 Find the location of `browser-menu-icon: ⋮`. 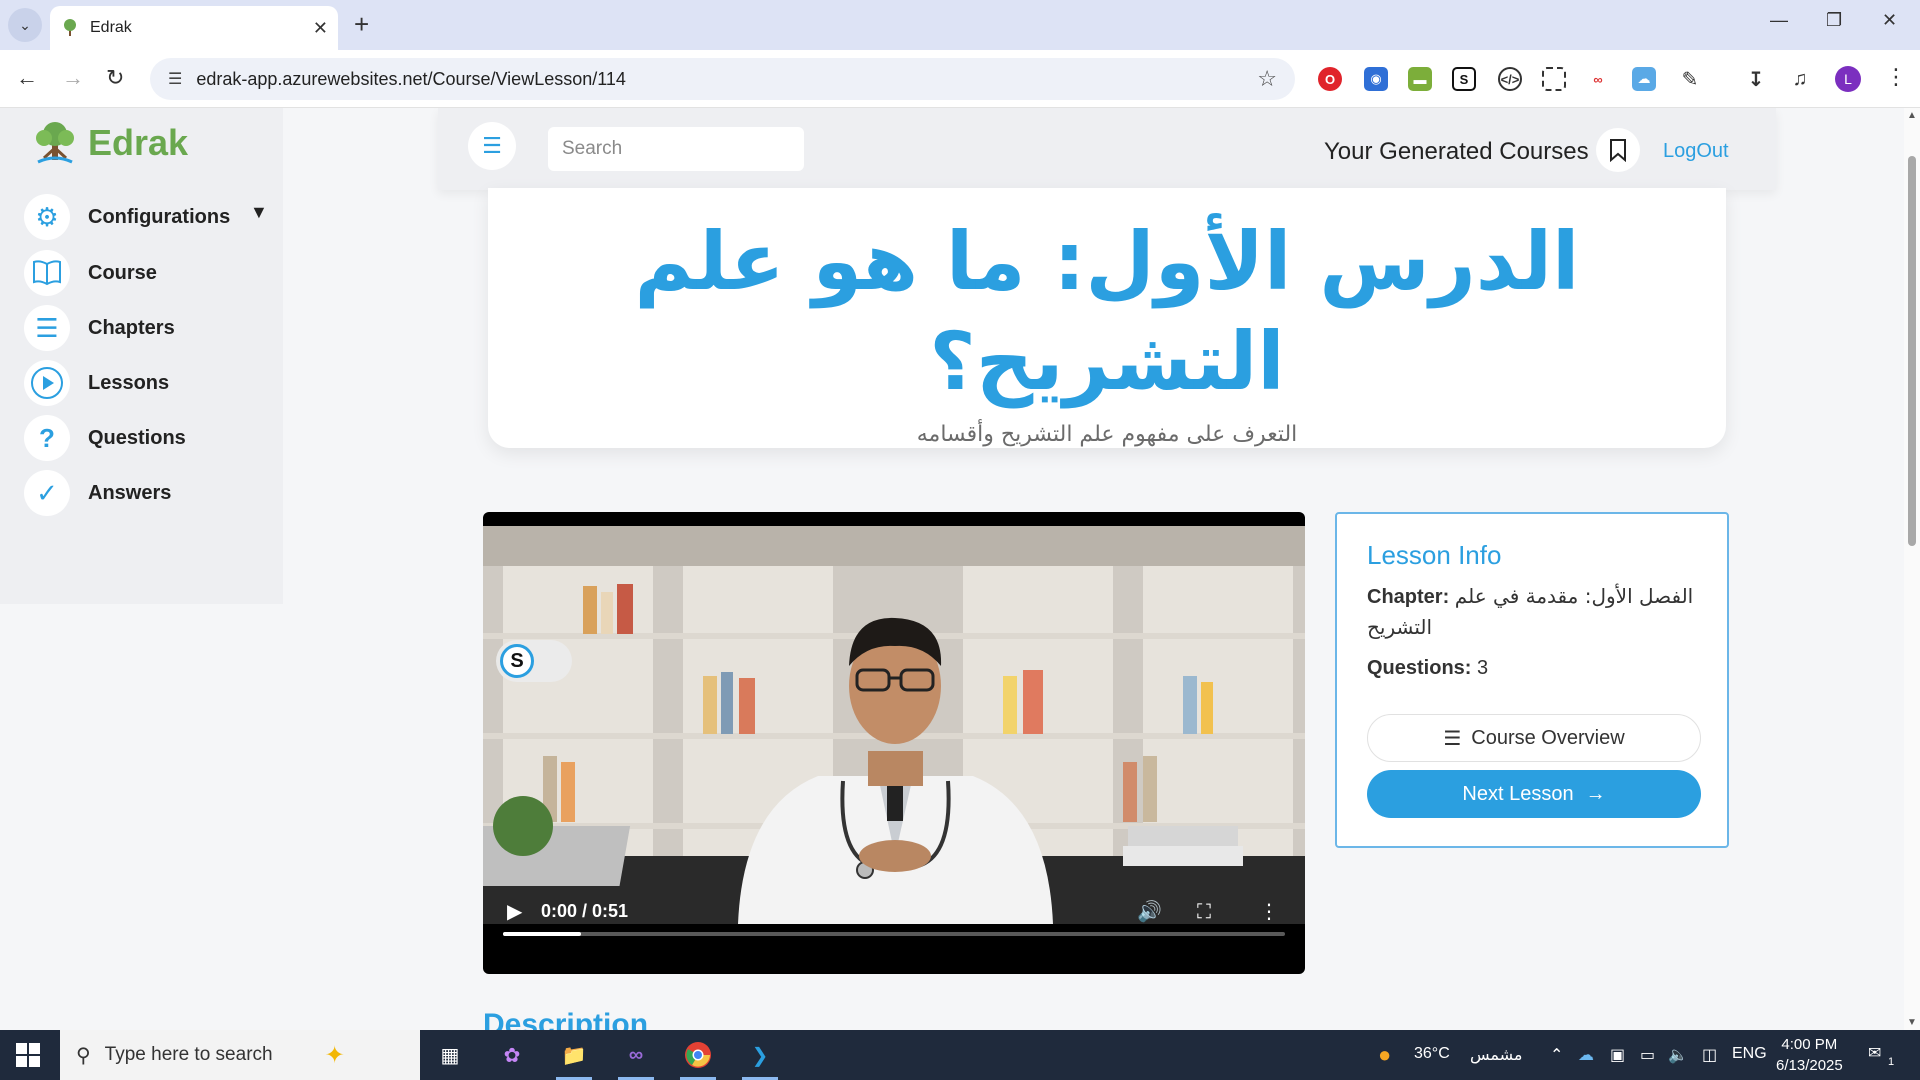

browser-menu-icon: ⋮ is located at coordinates (1896, 77).